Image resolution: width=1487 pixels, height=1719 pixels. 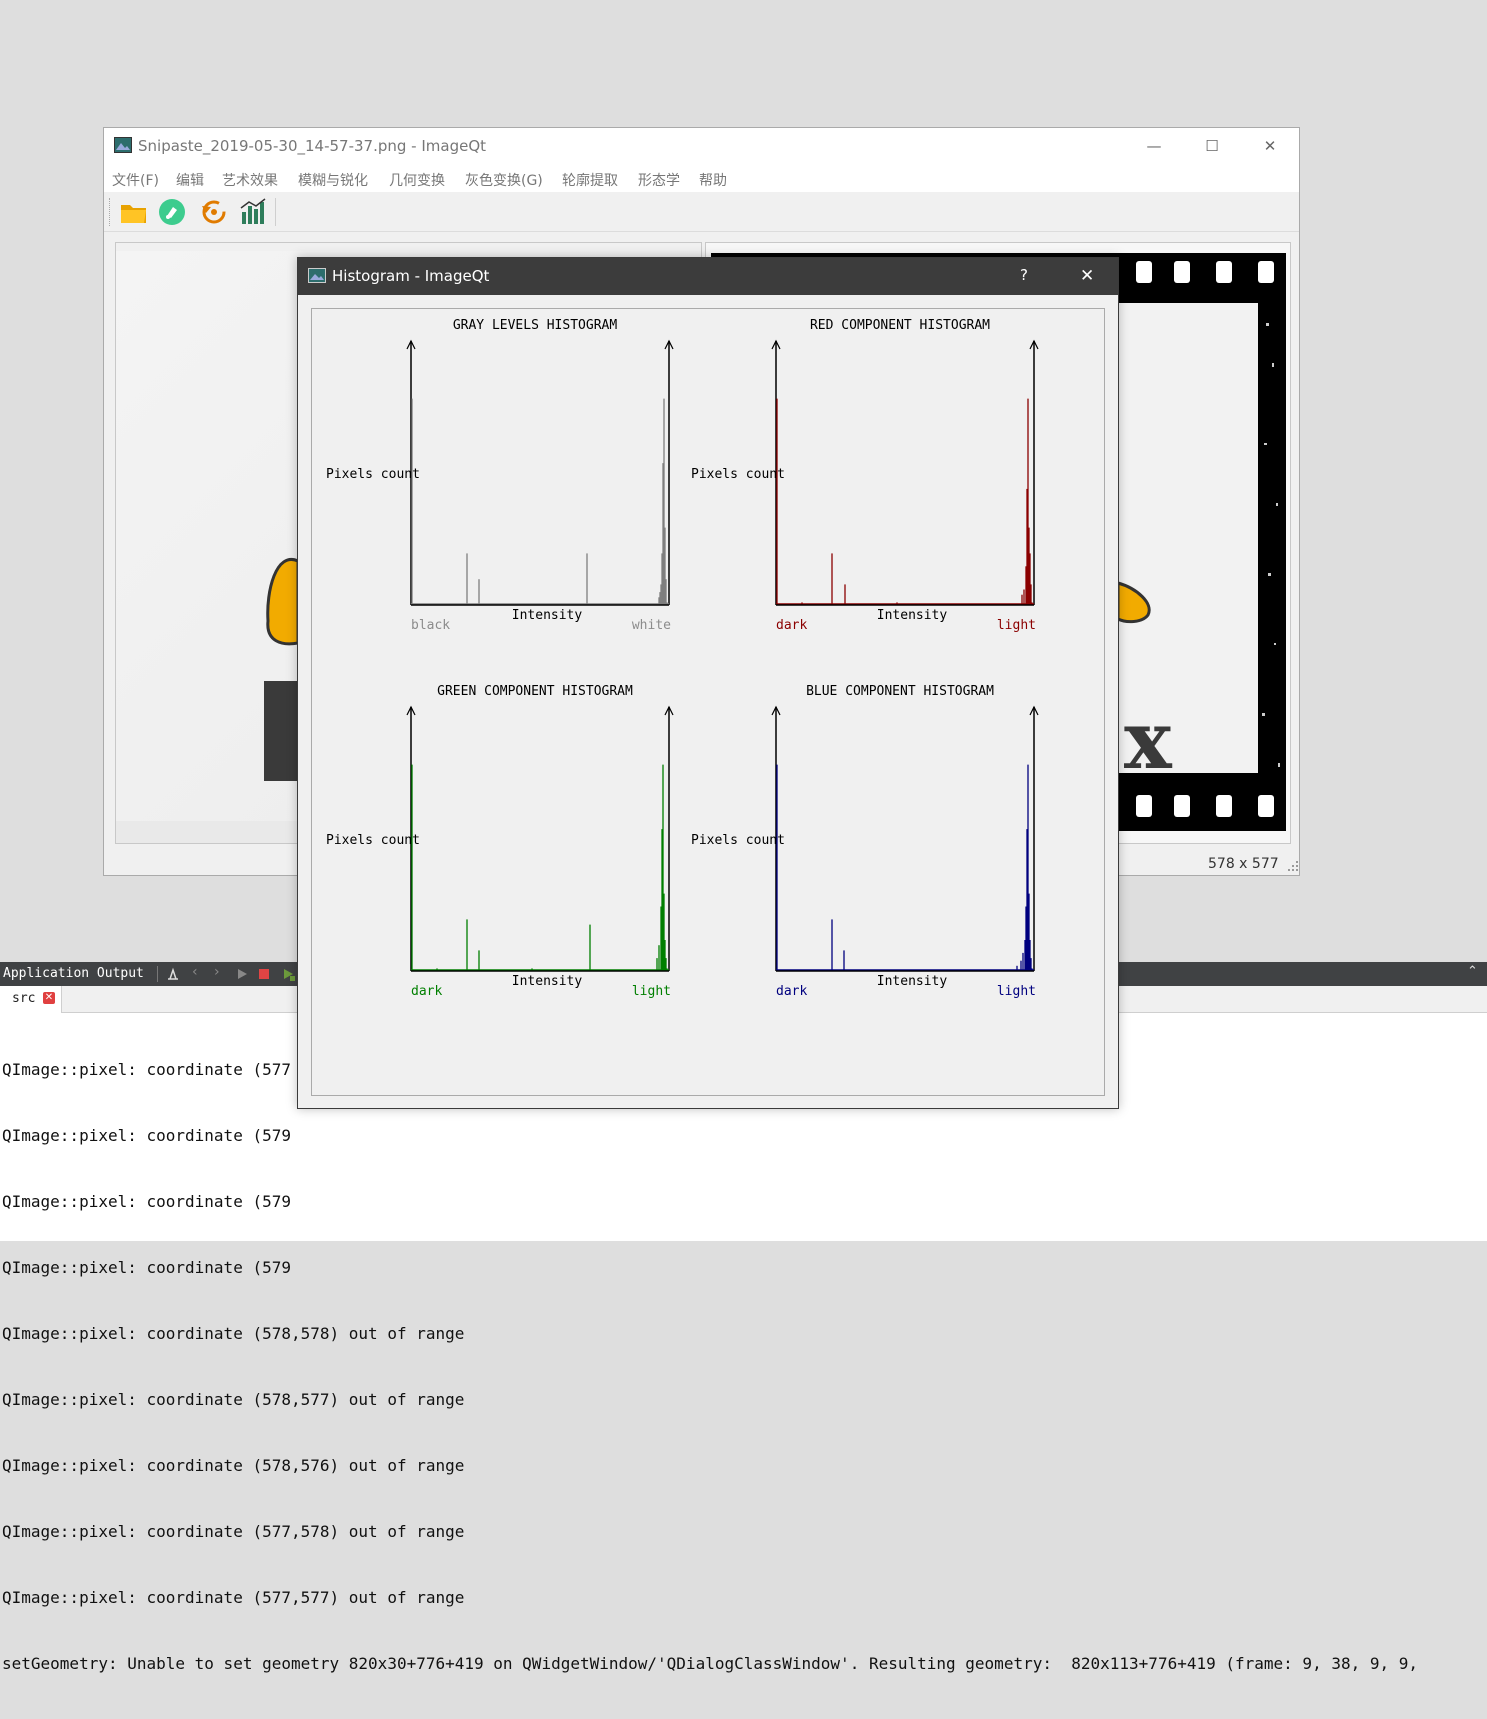 I want to click on image-size-status: 578 x 577, so click(x=1243, y=864).